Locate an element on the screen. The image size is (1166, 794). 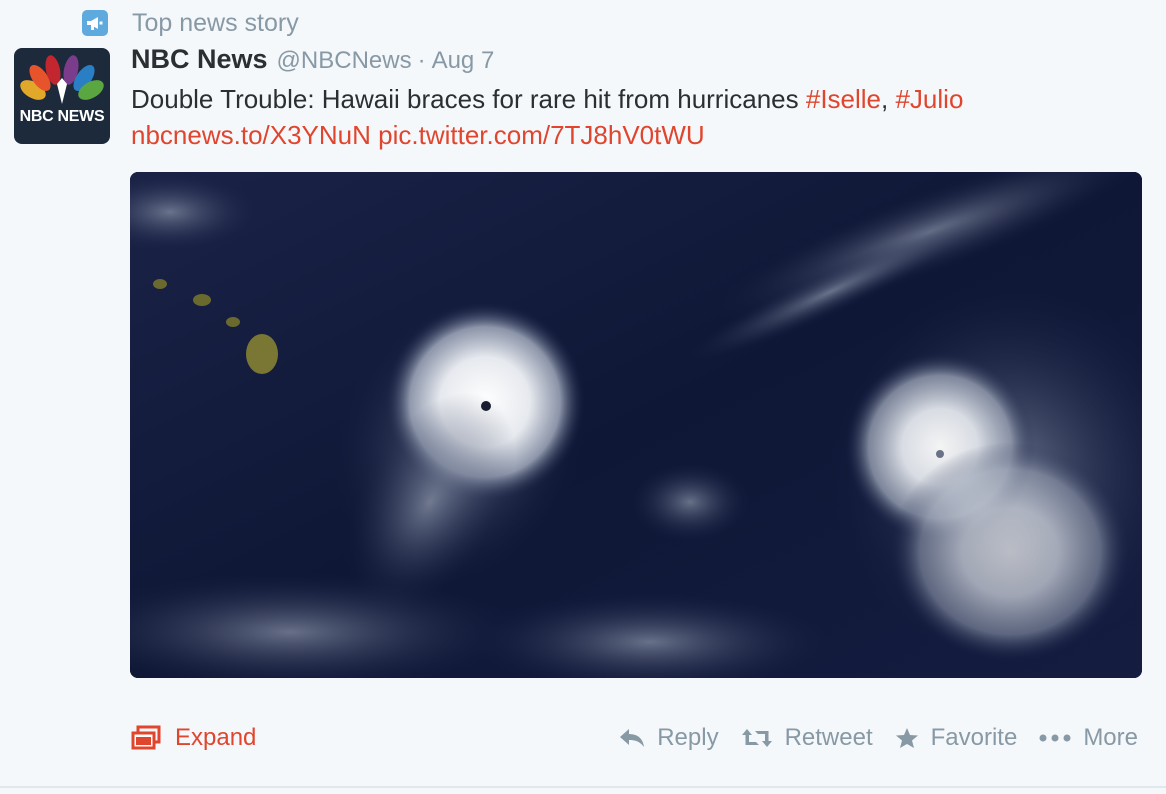
context-label: Top news story is located at coordinates (215, 22).